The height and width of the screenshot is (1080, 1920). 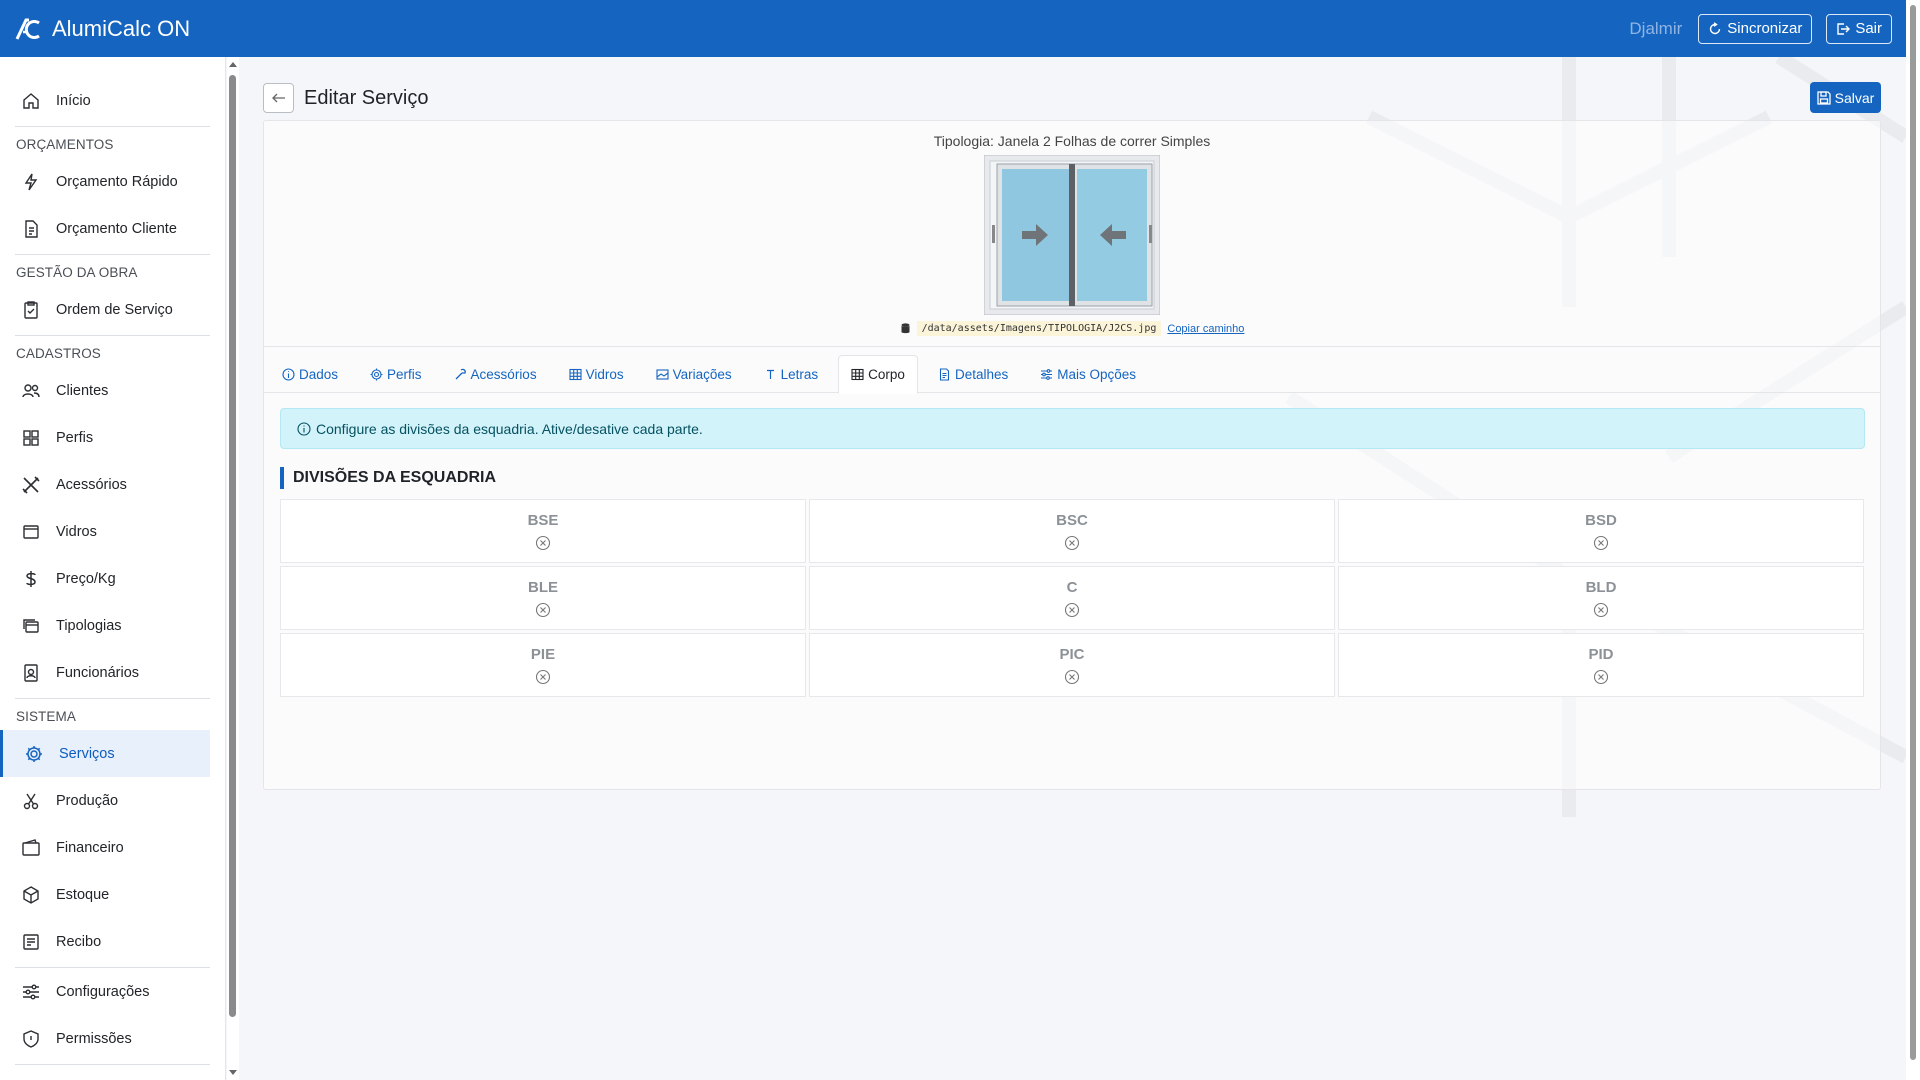 I want to click on tab-mais-opcoes: Mais Opções, so click(x=1088, y=374).